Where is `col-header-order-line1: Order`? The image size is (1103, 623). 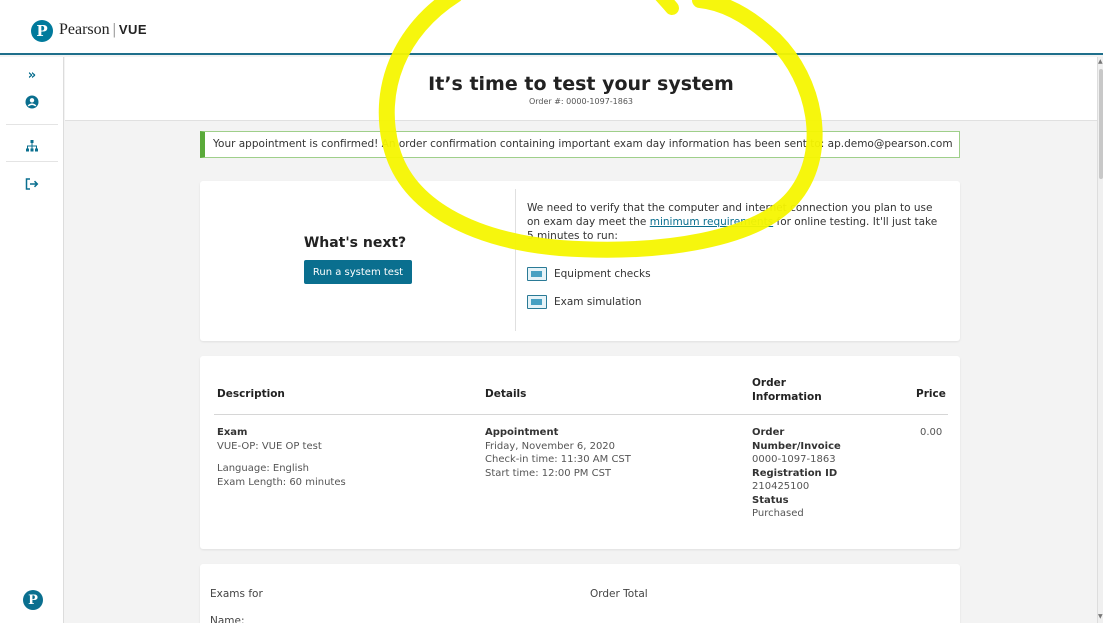 col-header-order-line1: Order is located at coordinates (769, 383).